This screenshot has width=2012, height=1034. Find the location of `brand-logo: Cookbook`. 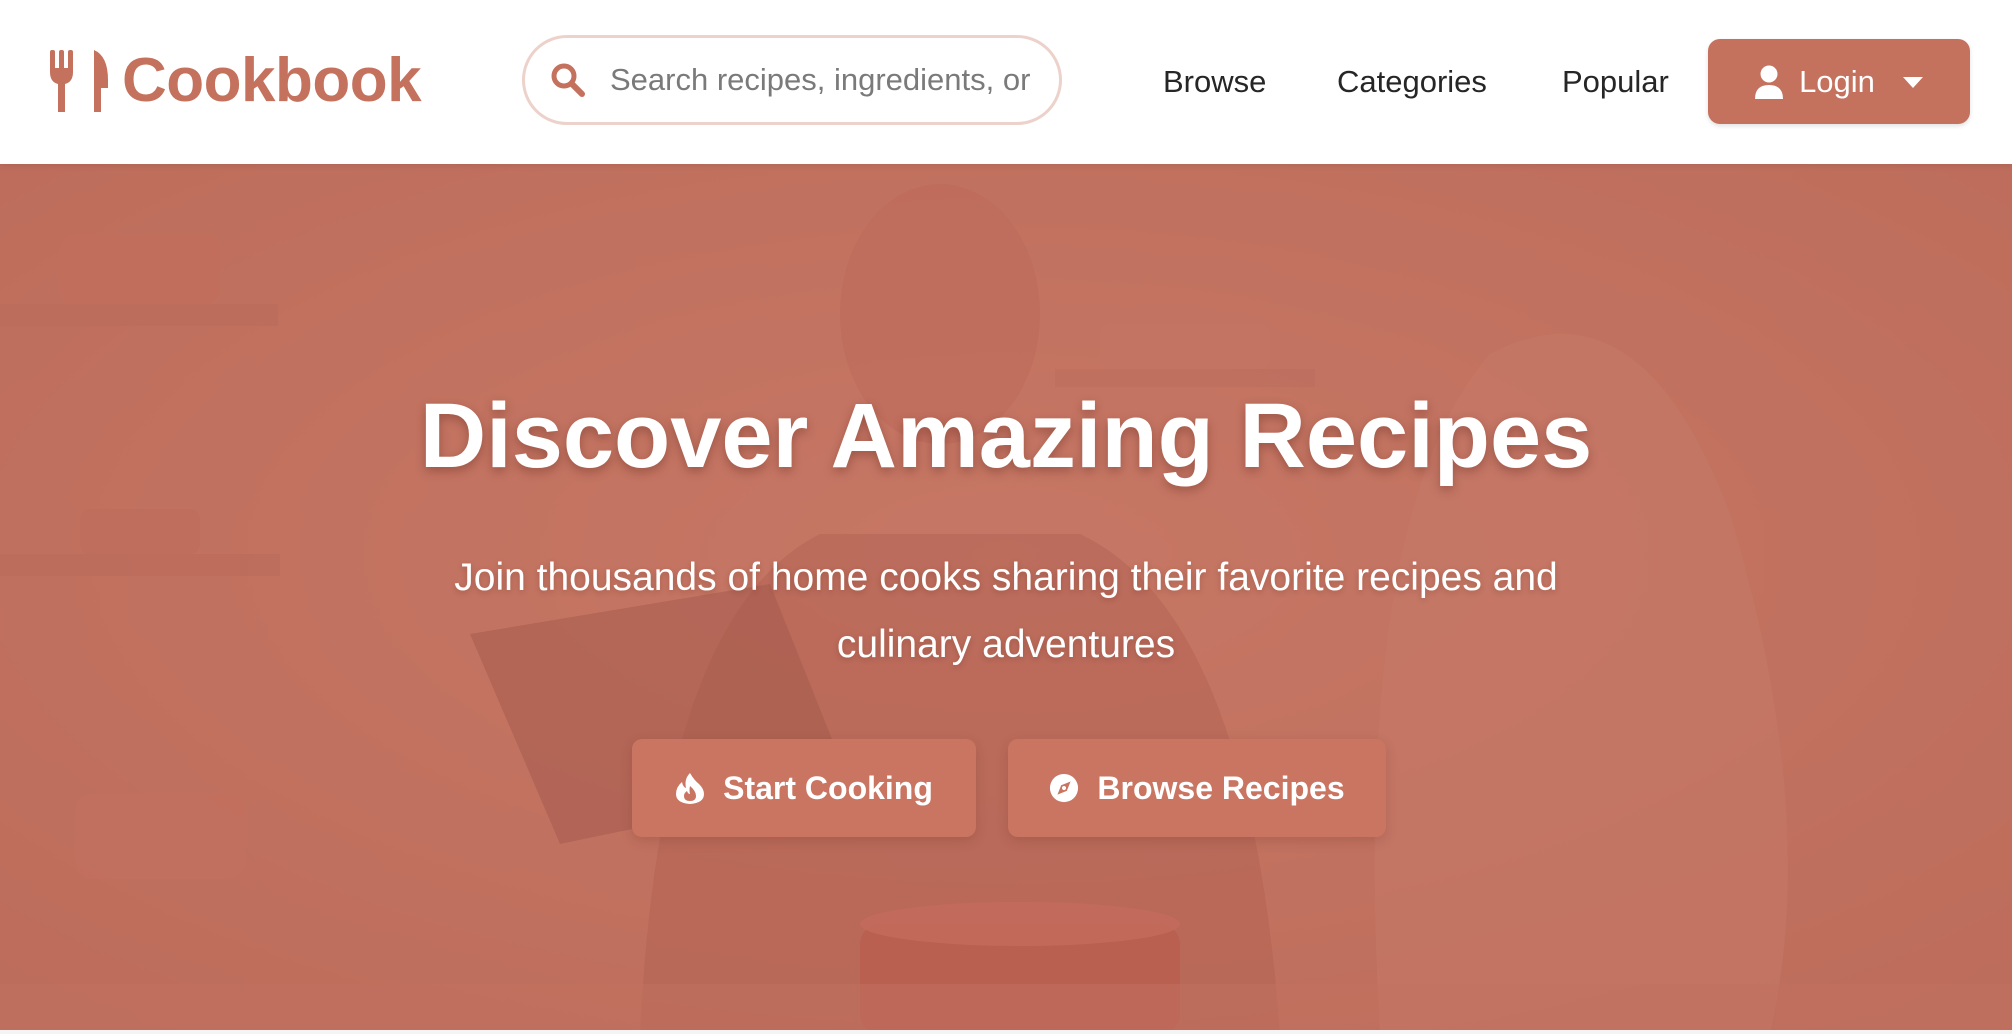

brand-logo: Cookbook is located at coordinates (234, 81).